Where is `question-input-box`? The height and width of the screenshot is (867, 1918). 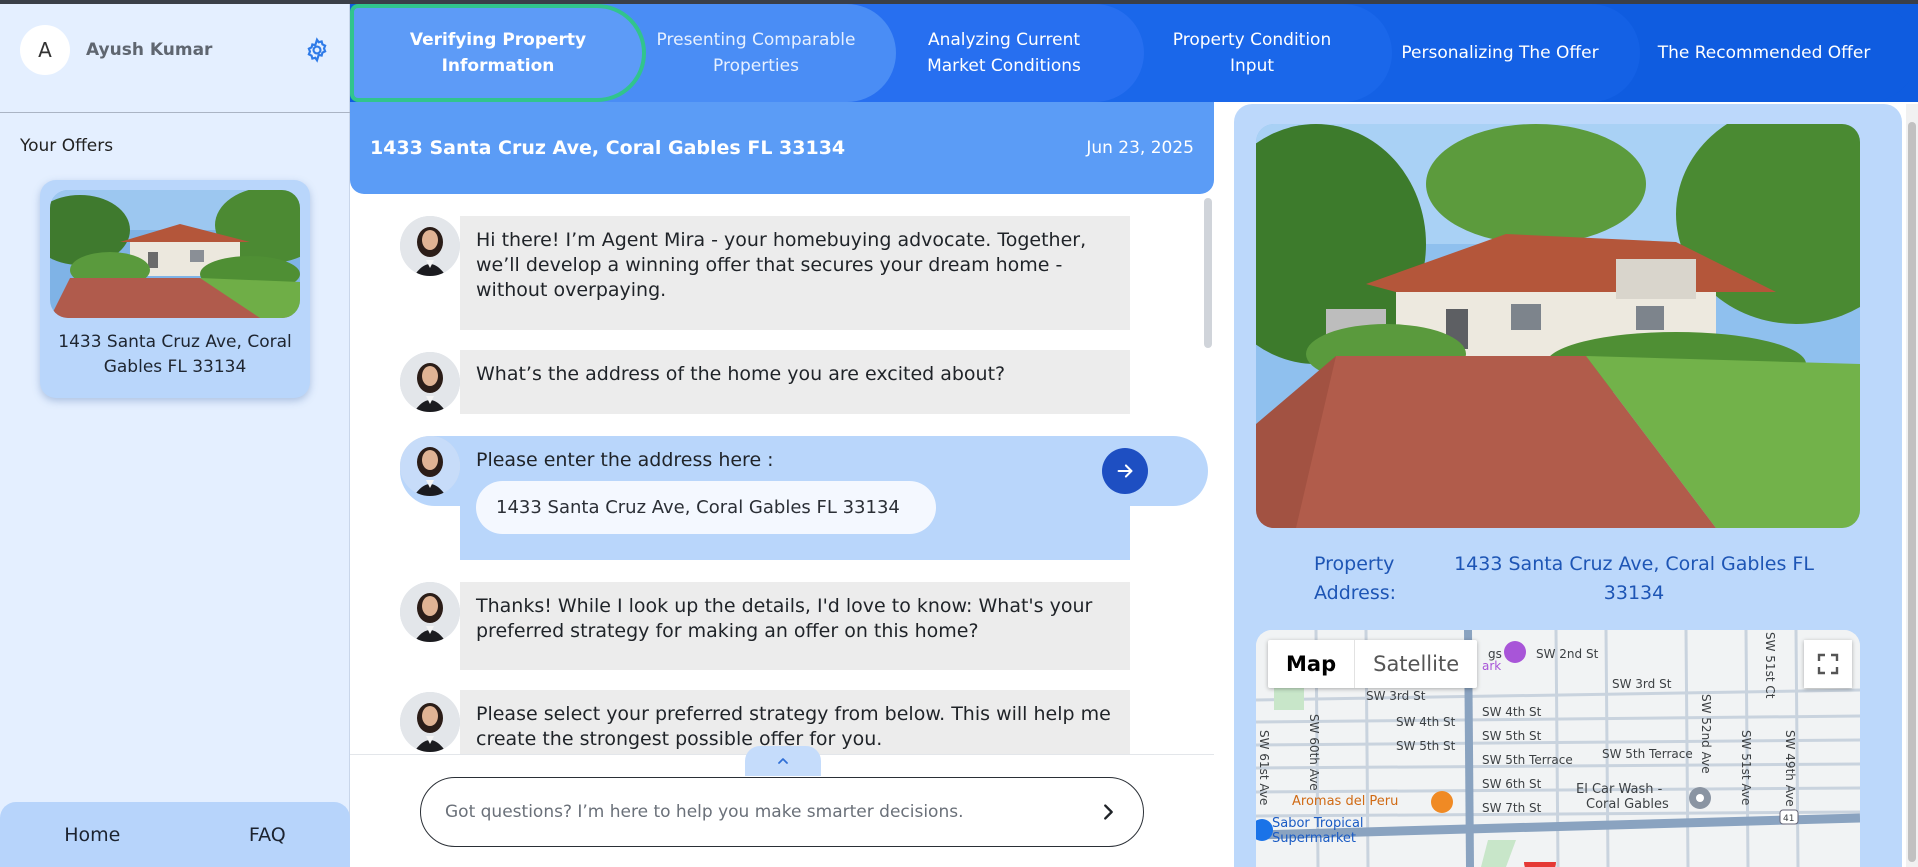 question-input-box is located at coordinates (782, 812).